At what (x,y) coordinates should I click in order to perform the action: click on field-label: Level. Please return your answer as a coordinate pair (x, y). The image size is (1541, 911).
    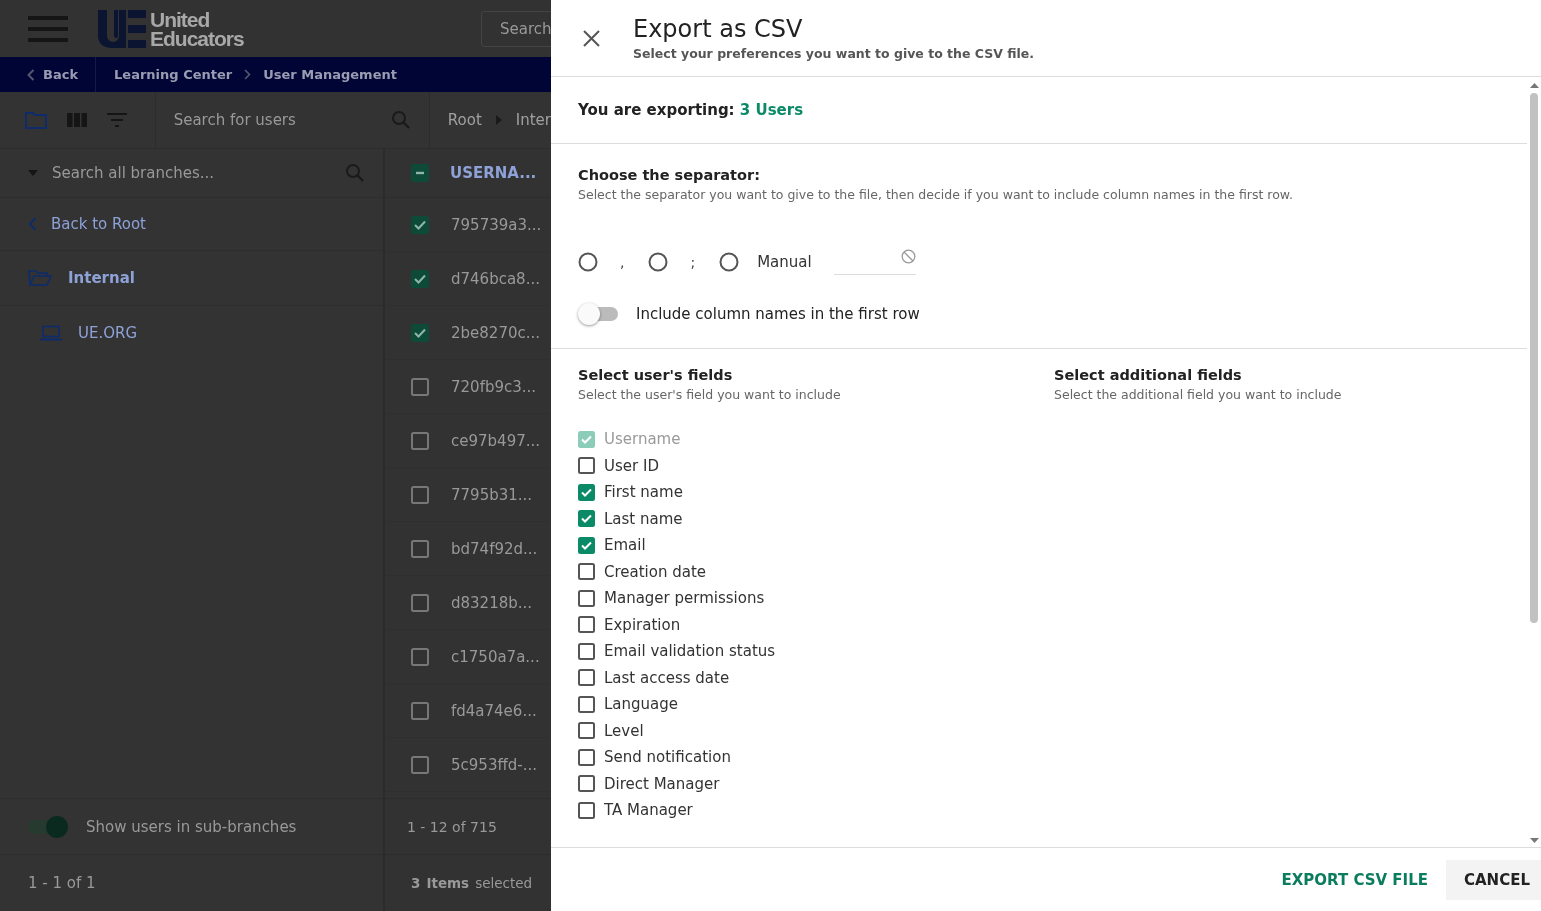
    Looking at the image, I should click on (624, 730).